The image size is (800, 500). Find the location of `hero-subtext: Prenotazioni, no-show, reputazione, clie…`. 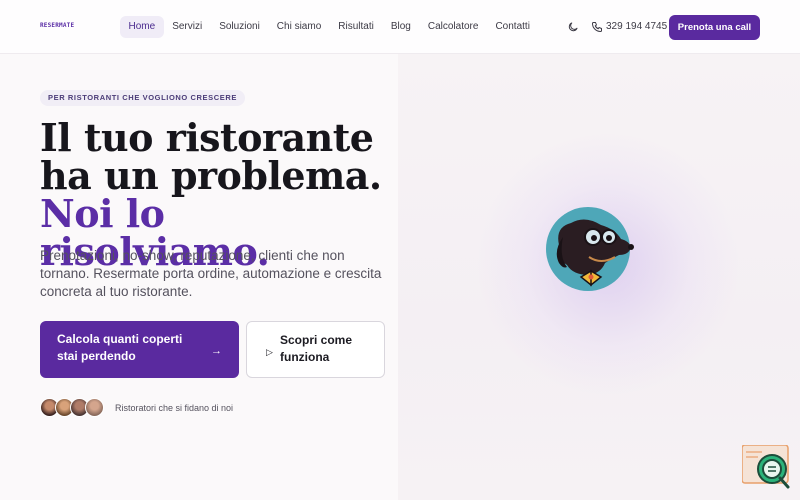

hero-subtext: Prenotazioni, no-show, reputazione, clie… is located at coordinates (211, 273).